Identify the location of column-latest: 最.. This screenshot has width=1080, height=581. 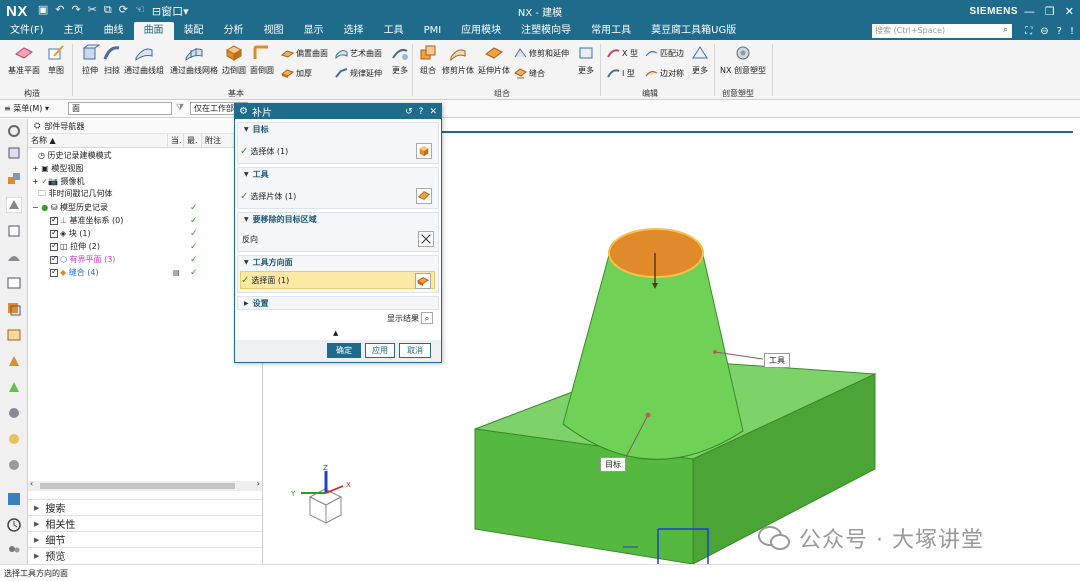
(193, 140).